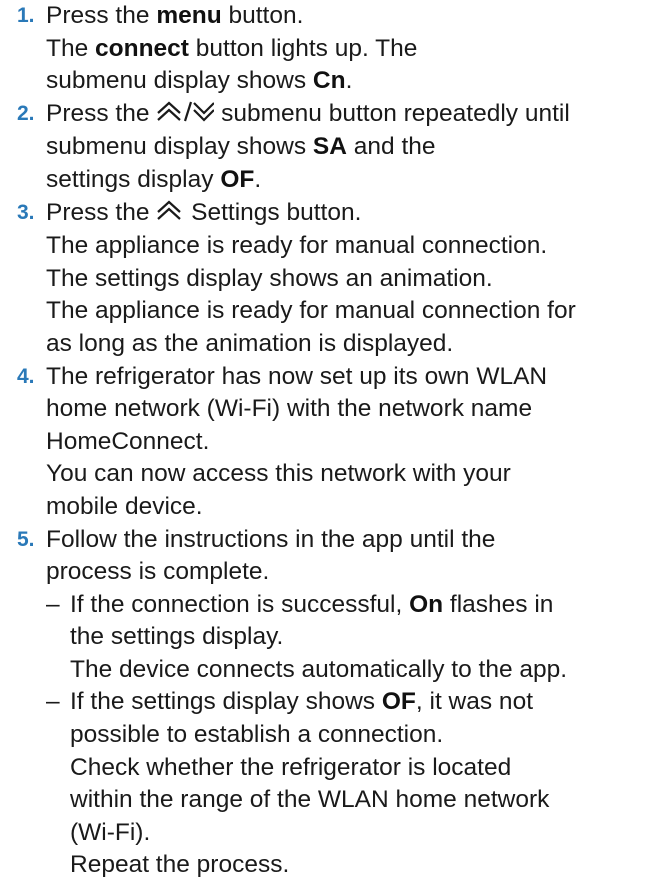 The height and width of the screenshot is (882, 658). I want to click on text: , it was not, so click(474, 701).